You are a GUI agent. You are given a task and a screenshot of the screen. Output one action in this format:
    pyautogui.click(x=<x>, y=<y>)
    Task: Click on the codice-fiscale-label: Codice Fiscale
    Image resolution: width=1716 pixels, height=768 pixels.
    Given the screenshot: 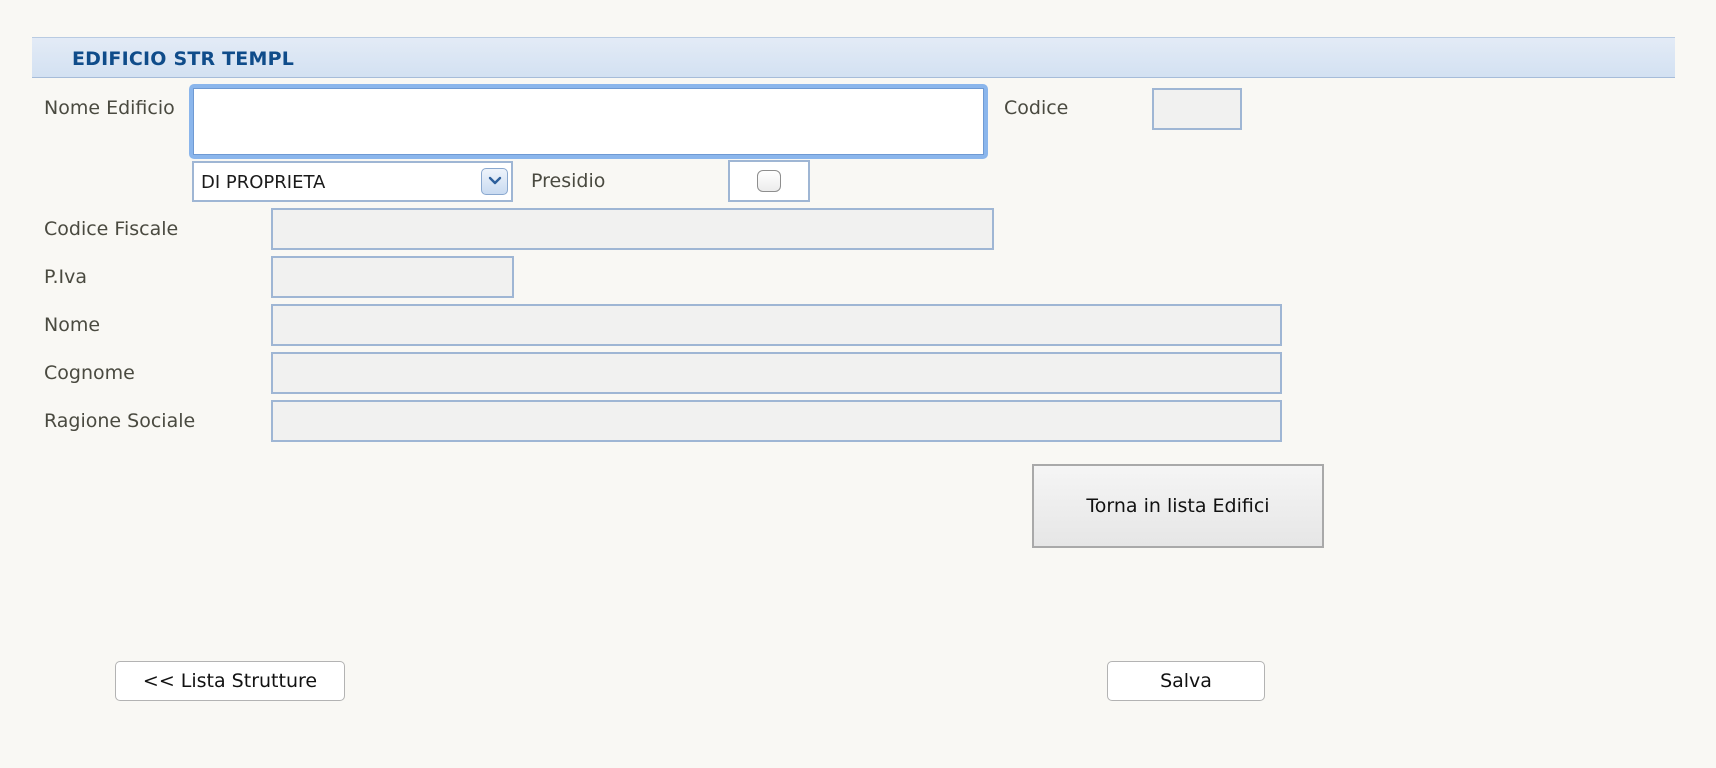 What is the action you would take?
    pyautogui.click(x=111, y=229)
    